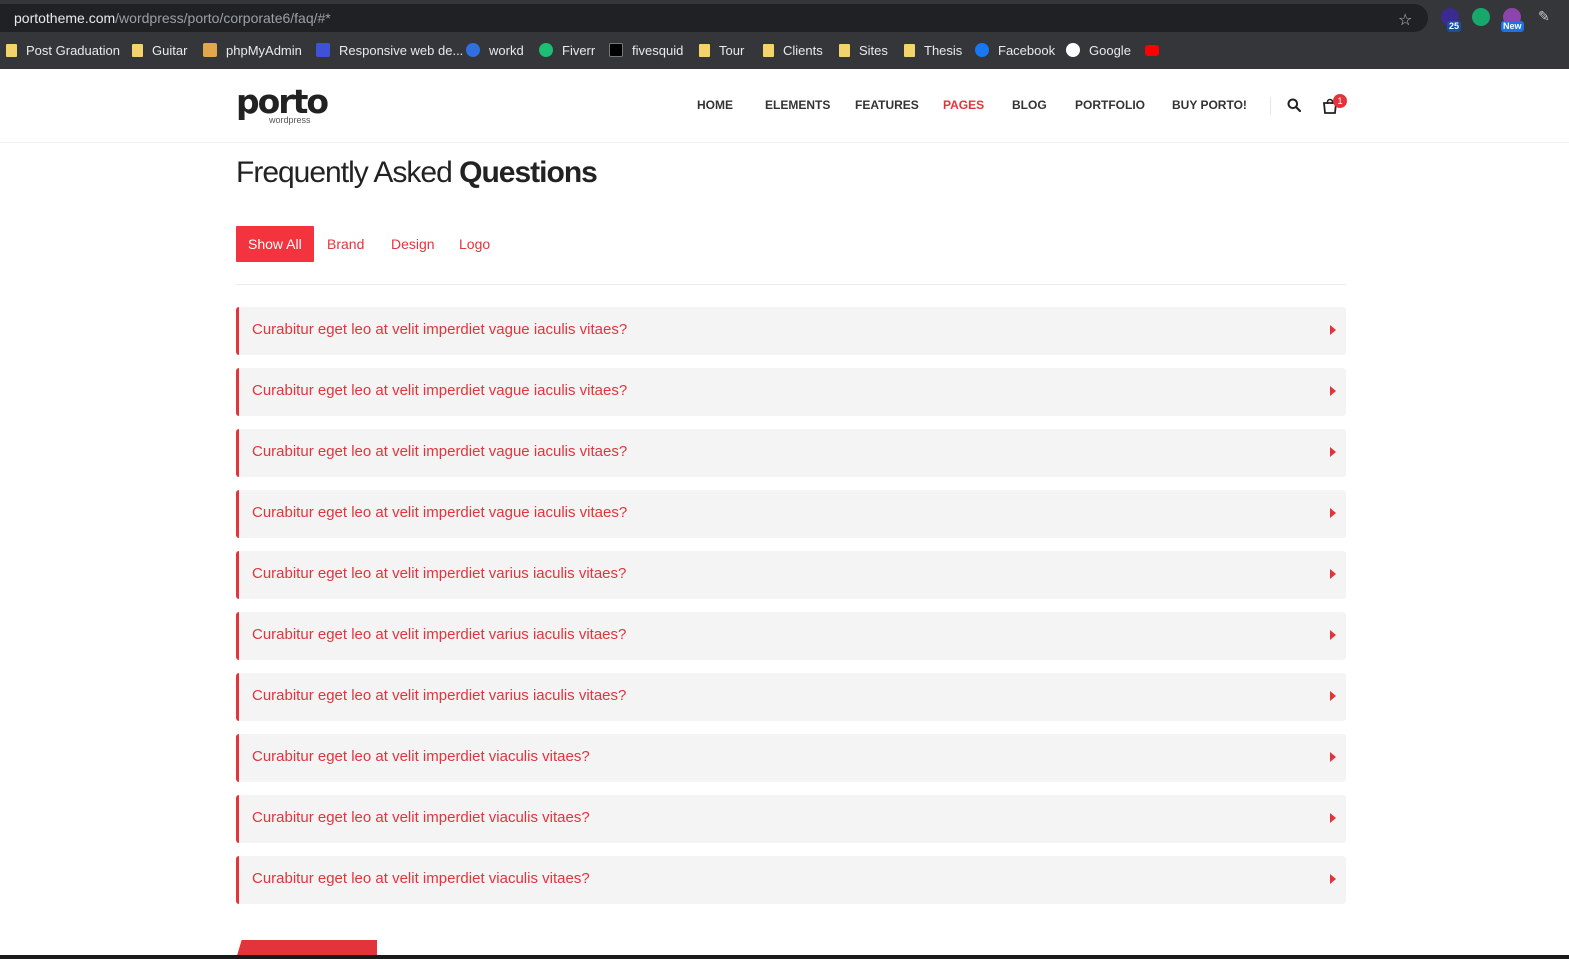 Image resolution: width=1569 pixels, height=959 pixels. What do you see at coordinates (506, 50) in the screenshot?
I see `bookmark-label: workd` at bounding box center [506, 50].